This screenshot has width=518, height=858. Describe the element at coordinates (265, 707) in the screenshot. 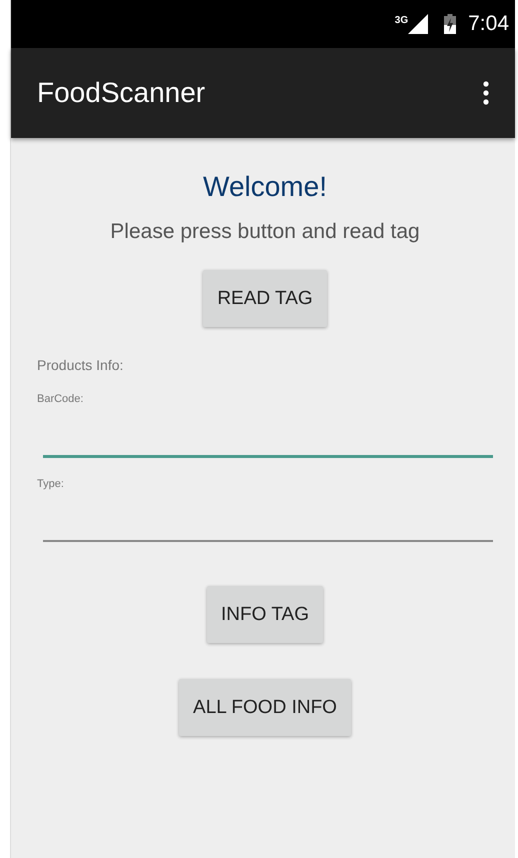

I see `all-food-info-button: ALL FOOD INFO` at that location.